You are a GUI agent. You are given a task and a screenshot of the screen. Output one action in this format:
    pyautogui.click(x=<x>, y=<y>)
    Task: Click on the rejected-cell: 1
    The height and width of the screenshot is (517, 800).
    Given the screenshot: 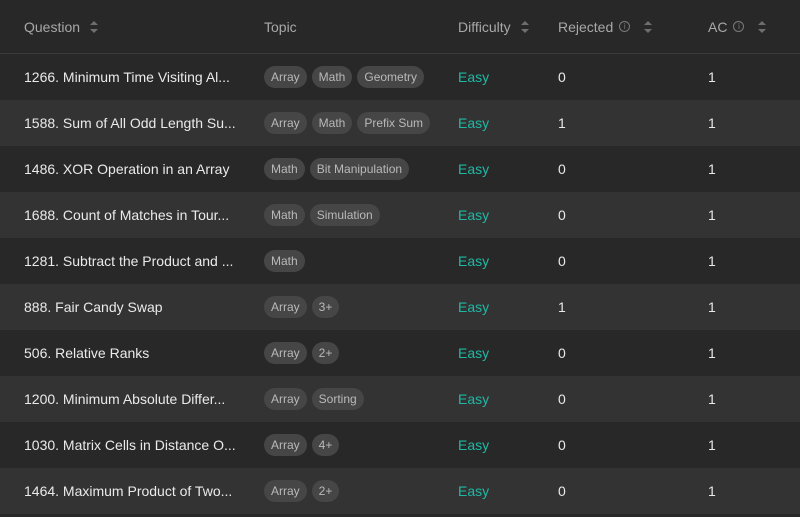 What is the action you would take?
    pyautogui.click(x=562, y=123)
    